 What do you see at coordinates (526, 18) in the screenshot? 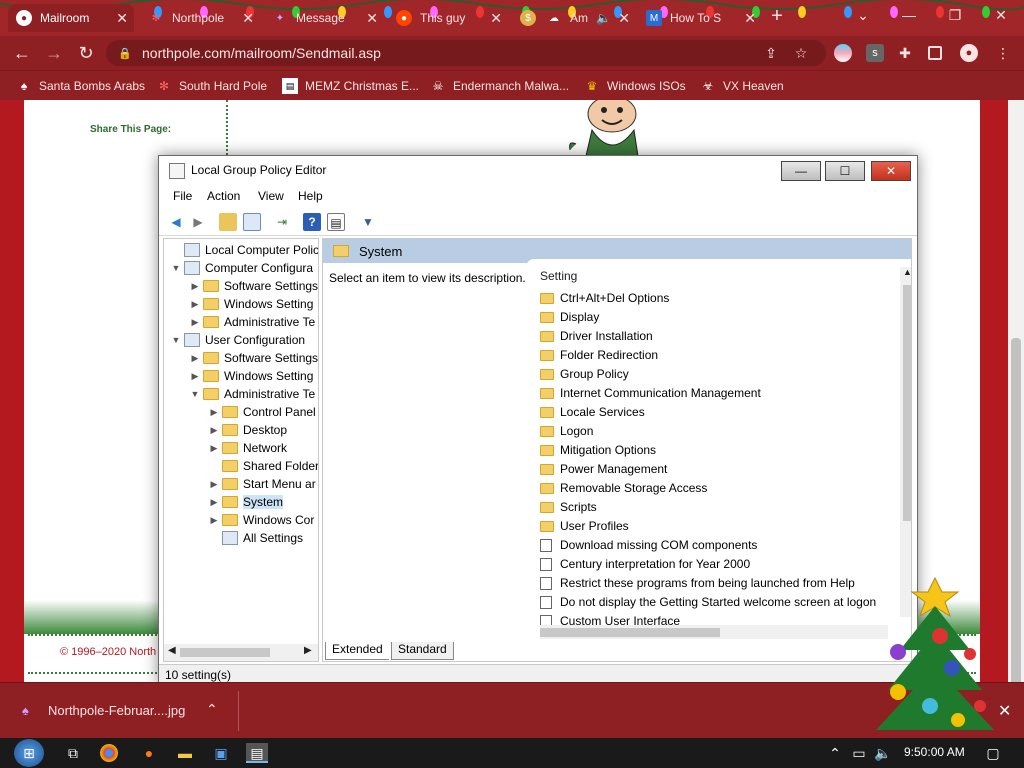
I see `tab-s: $` at bounding box center [526, 18].